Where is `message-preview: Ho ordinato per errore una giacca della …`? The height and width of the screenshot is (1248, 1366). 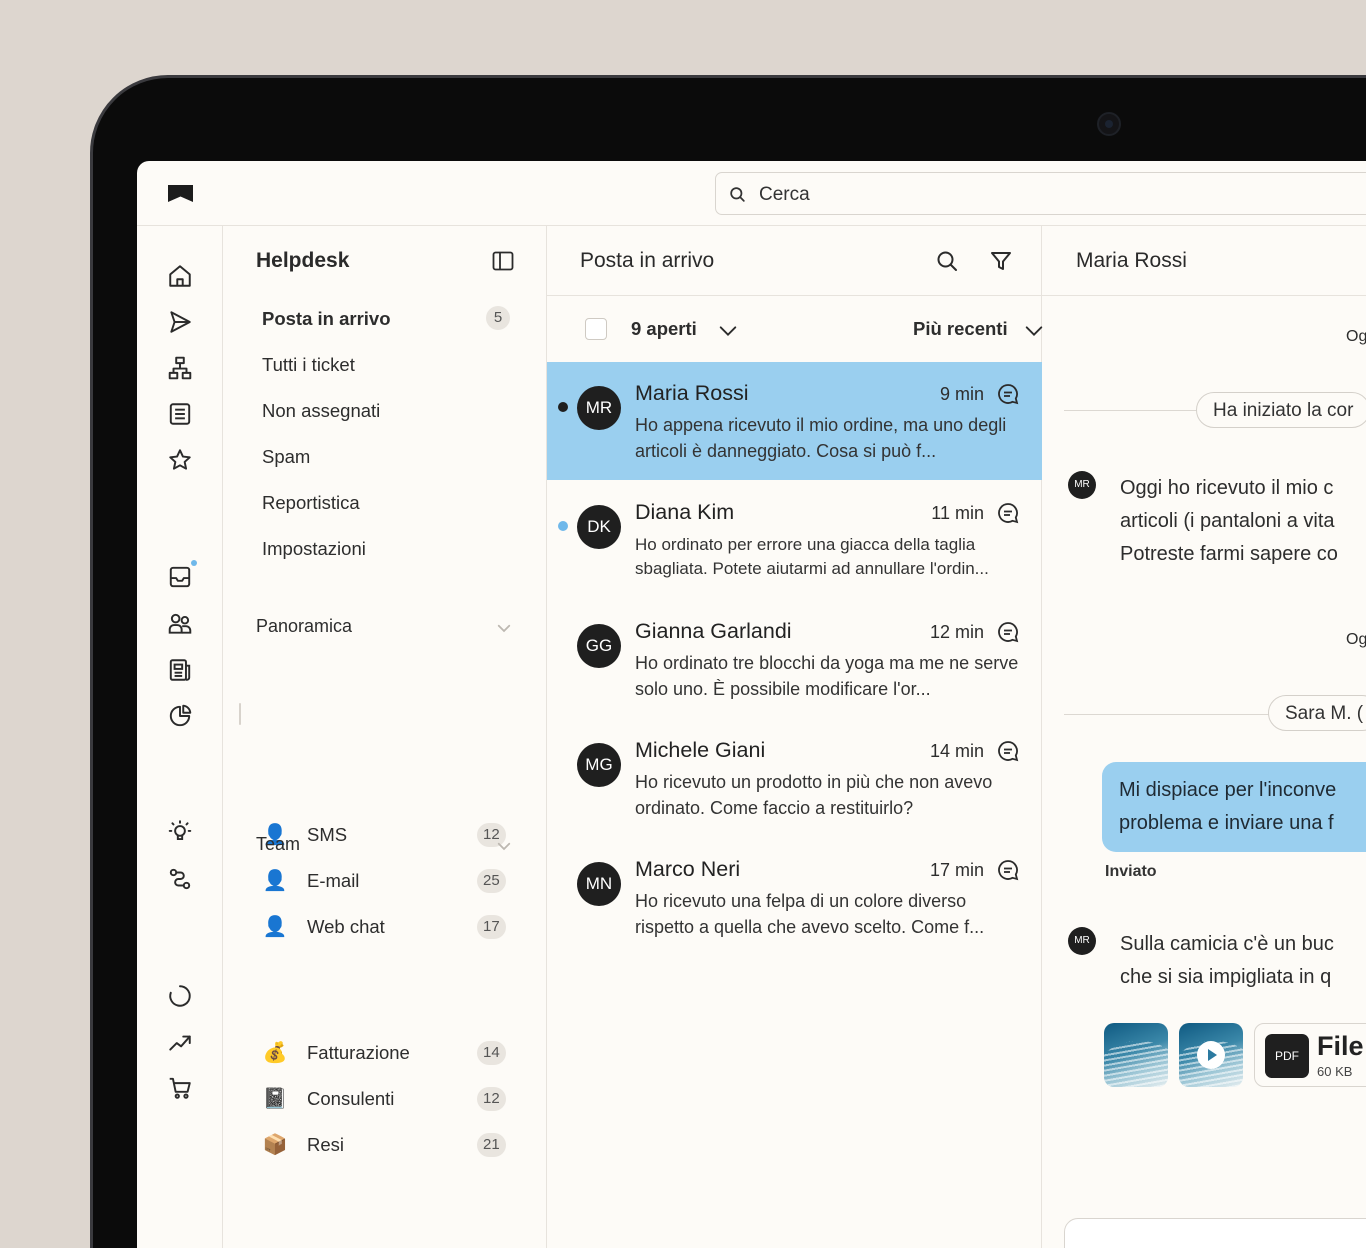
message-preview: Ho ordinato per errore una giacca della … is located at coordinates (812, 556).